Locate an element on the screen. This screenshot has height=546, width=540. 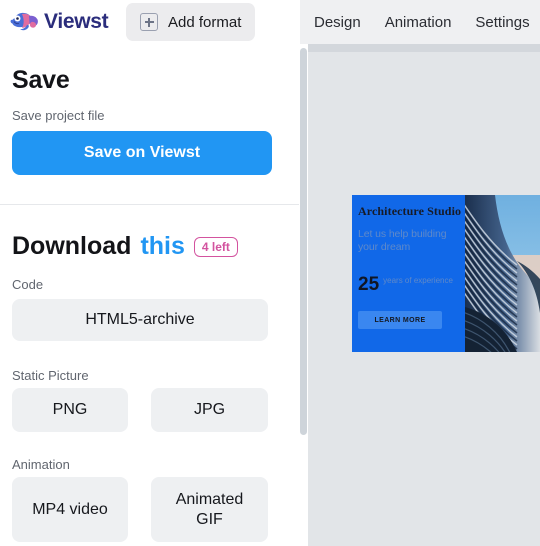
tab-animation: Animation is located at coordinates (418, 22).